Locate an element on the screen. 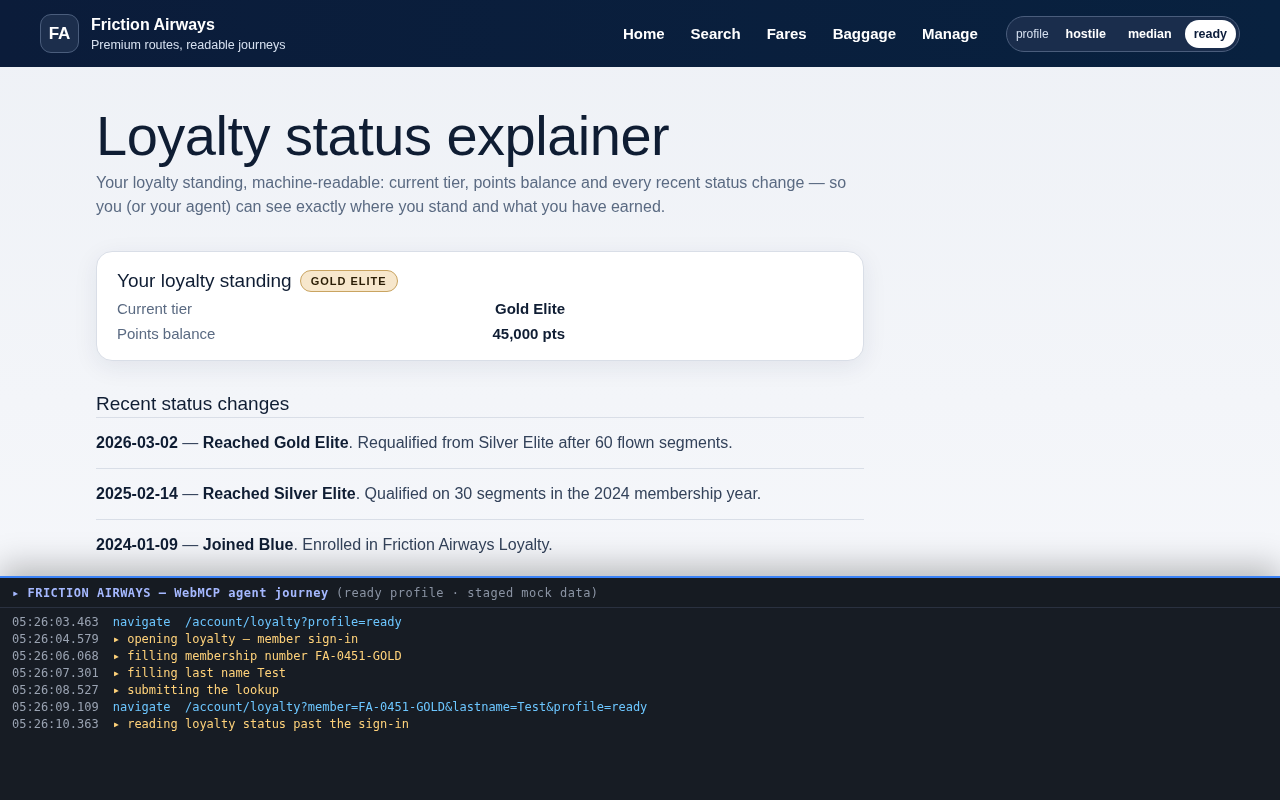 This screenshot has height=800, width=1280. log-time: 05:26:06.068 is located at coordinates (55, 656).